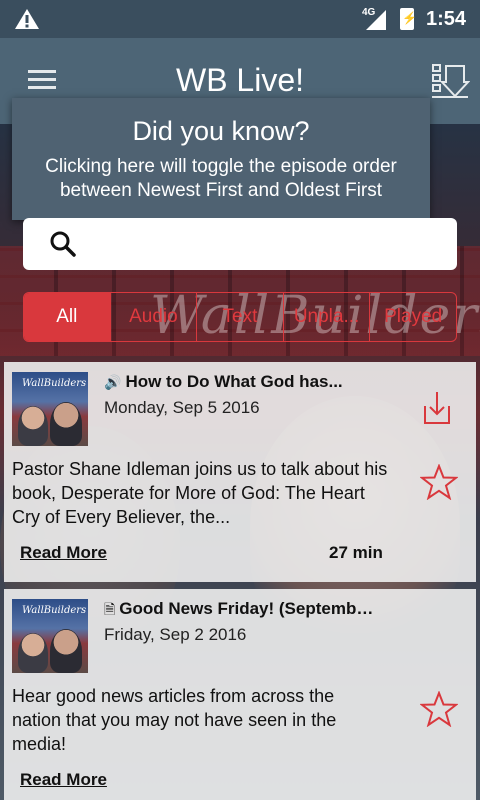 This screenshot has width=480, height=800. Describe the element at coordinates (446, 19) in the screenshot. I see `clock: 1:54` at that location.